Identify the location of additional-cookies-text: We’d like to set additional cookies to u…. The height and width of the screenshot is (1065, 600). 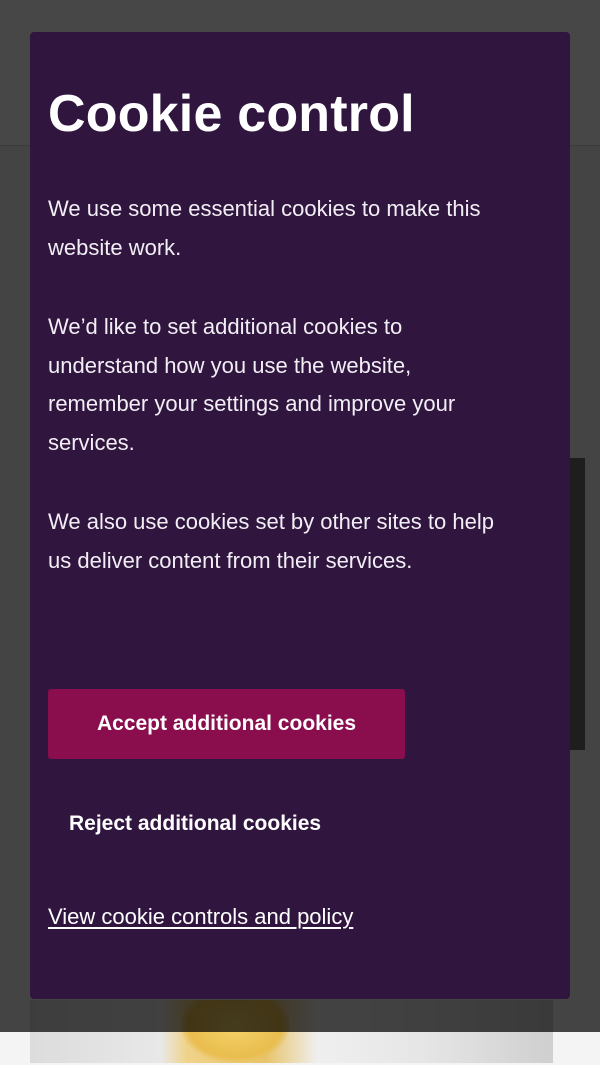
(252, 384).